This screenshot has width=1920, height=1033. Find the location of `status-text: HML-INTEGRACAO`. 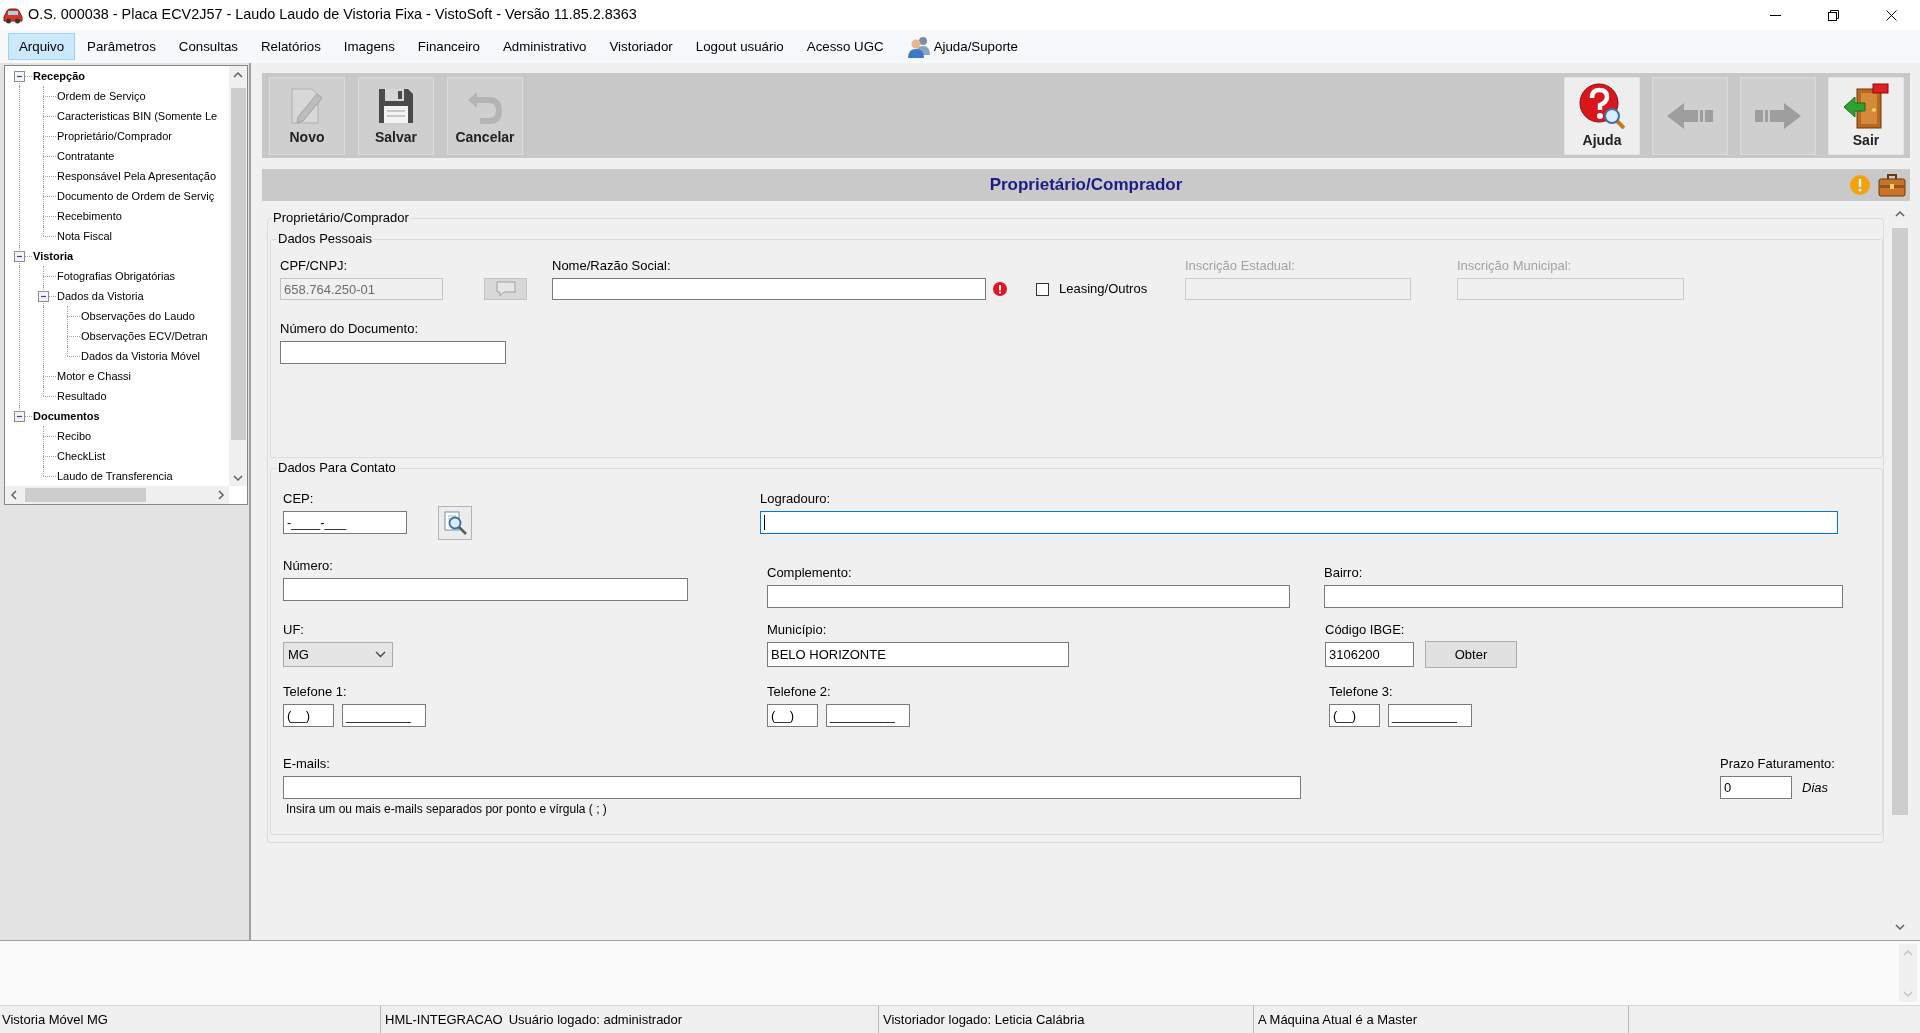

status-text: HML-INTEGRACAO is located at coordinates (444, 1019).